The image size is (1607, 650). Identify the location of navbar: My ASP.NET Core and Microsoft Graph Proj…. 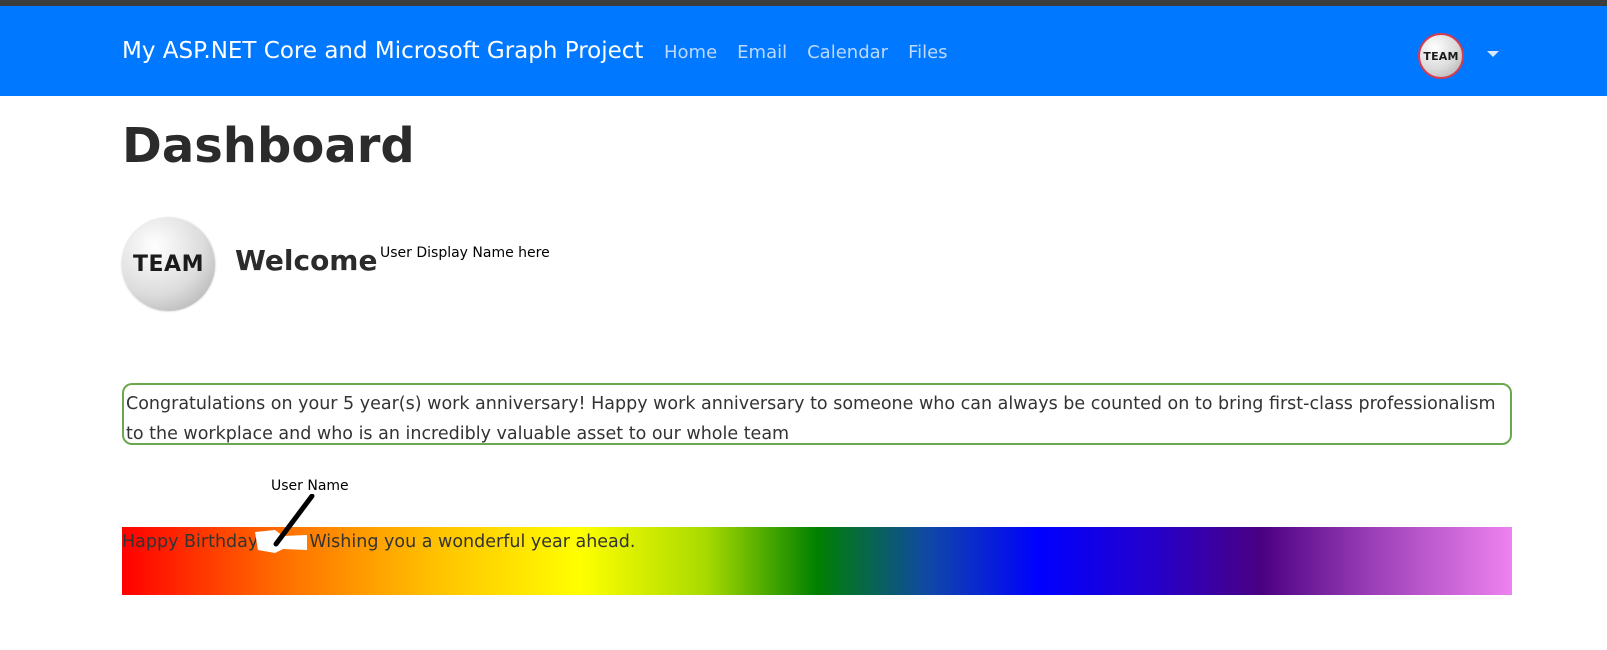
(803, 51).